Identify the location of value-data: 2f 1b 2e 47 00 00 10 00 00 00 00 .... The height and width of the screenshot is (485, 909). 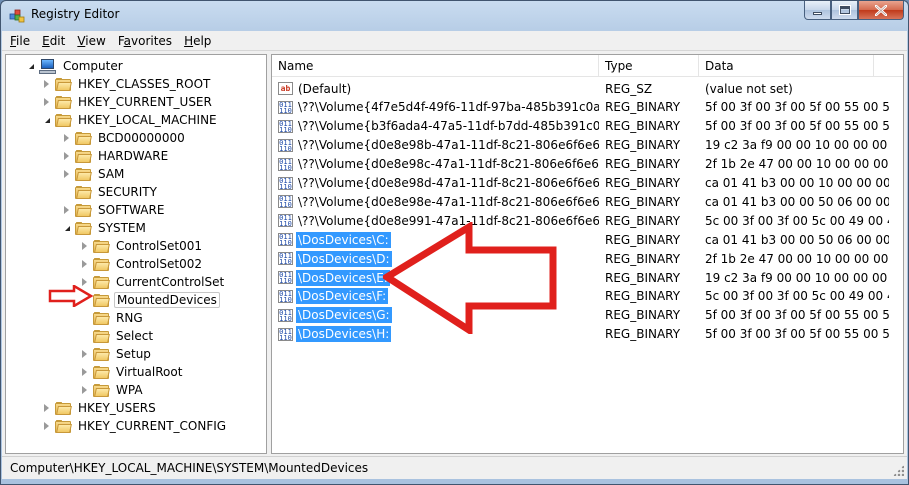
(797, 164).